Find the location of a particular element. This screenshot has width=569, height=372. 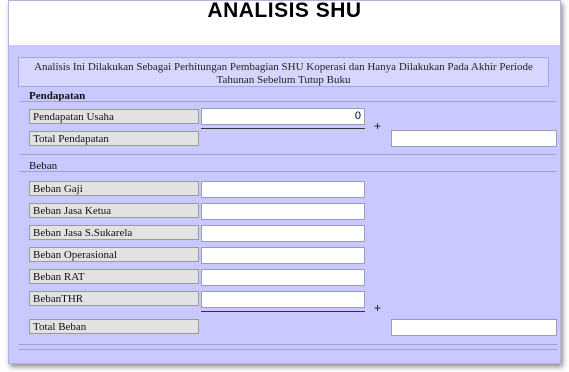

beban-thr-input is located at coordinates (283, 299).